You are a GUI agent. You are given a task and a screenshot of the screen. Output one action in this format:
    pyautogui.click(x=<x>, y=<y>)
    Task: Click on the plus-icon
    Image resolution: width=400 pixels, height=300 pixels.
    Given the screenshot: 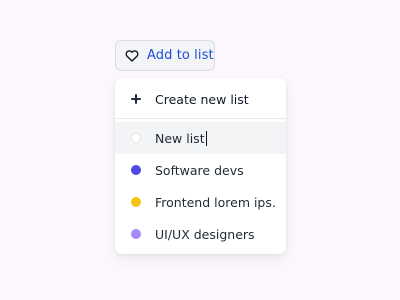 What is the action you would take?
    pyautogui.click(x=136, y=99)
    